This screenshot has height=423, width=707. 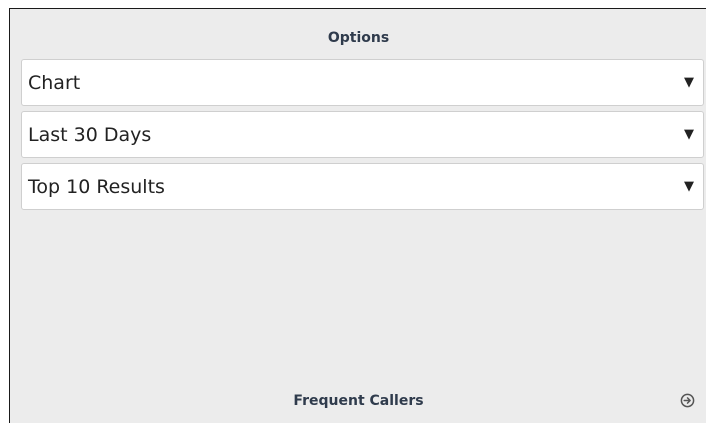 I want to click on view-type-value: Chart, so click(x=54, y=83).